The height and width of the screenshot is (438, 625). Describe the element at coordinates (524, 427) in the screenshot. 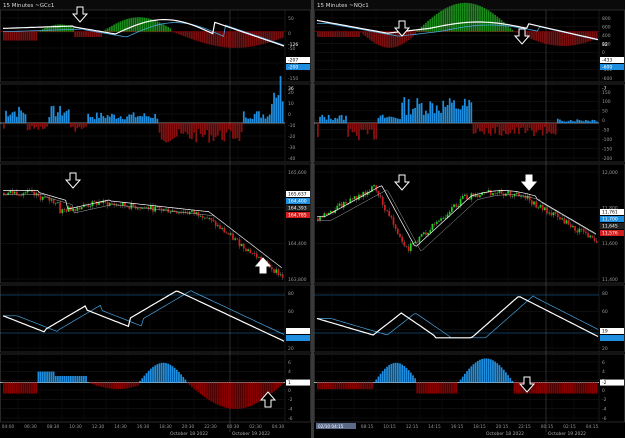

I see `time-tick-label: 22:15` at that location.